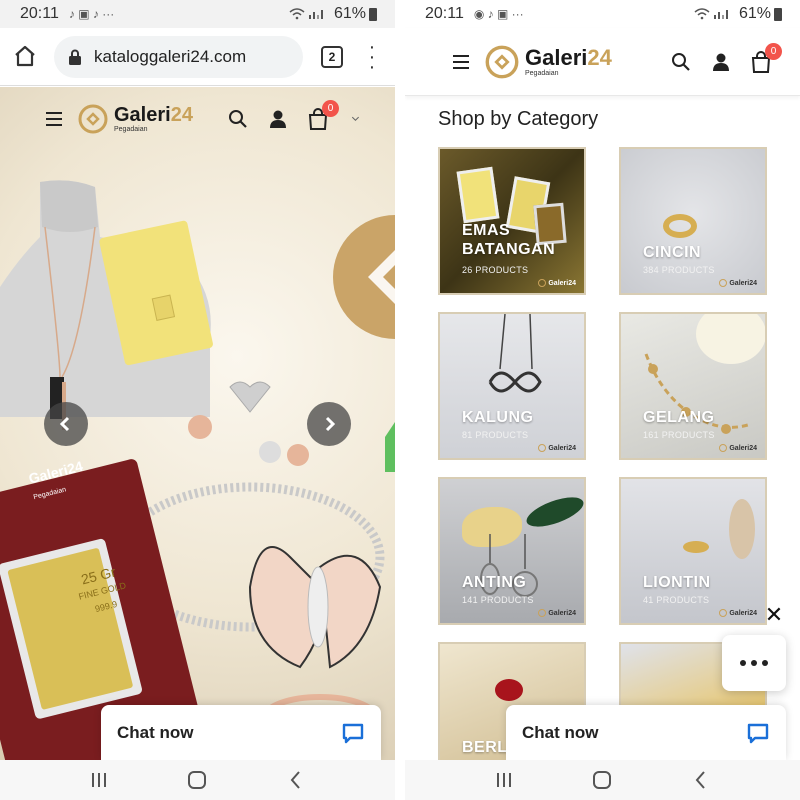  I want to click on chevron-right-icon, so click(330, 424).